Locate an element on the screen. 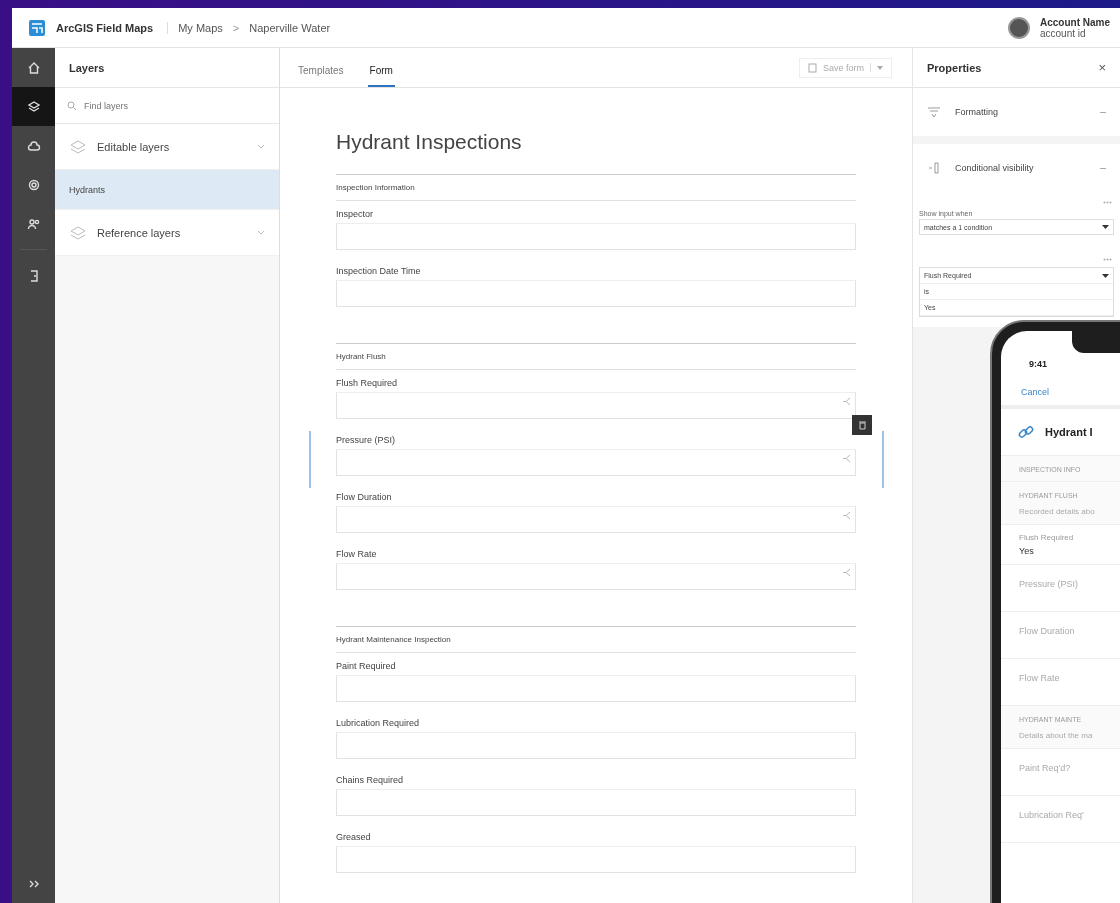  layer-name: Reference layers is located at coordinates (139, 232).